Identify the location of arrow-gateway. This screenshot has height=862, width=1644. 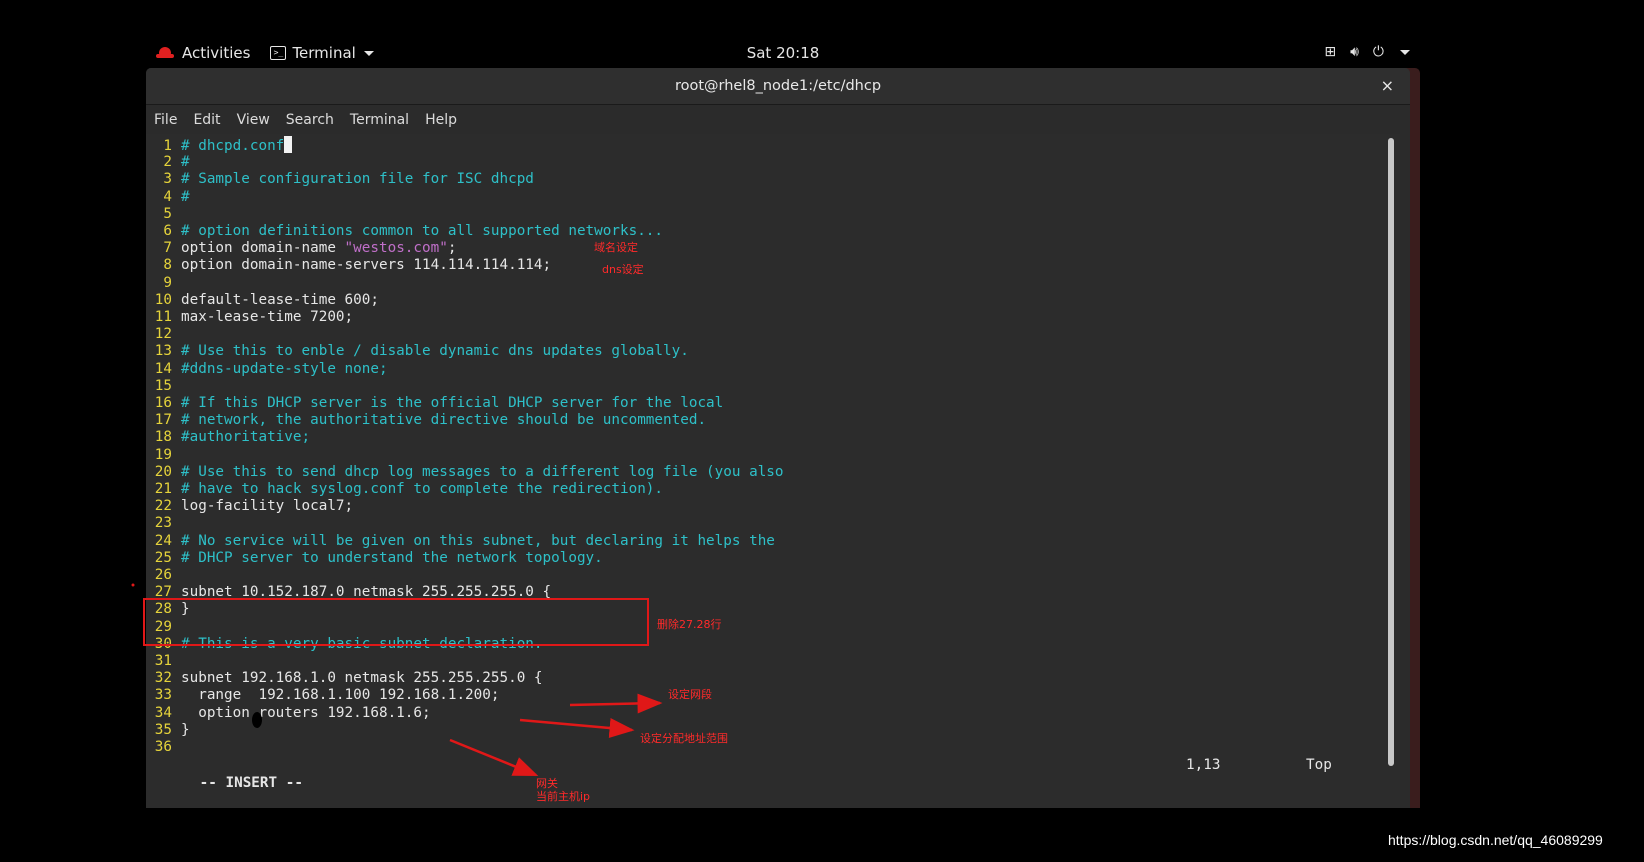
(494, 757).